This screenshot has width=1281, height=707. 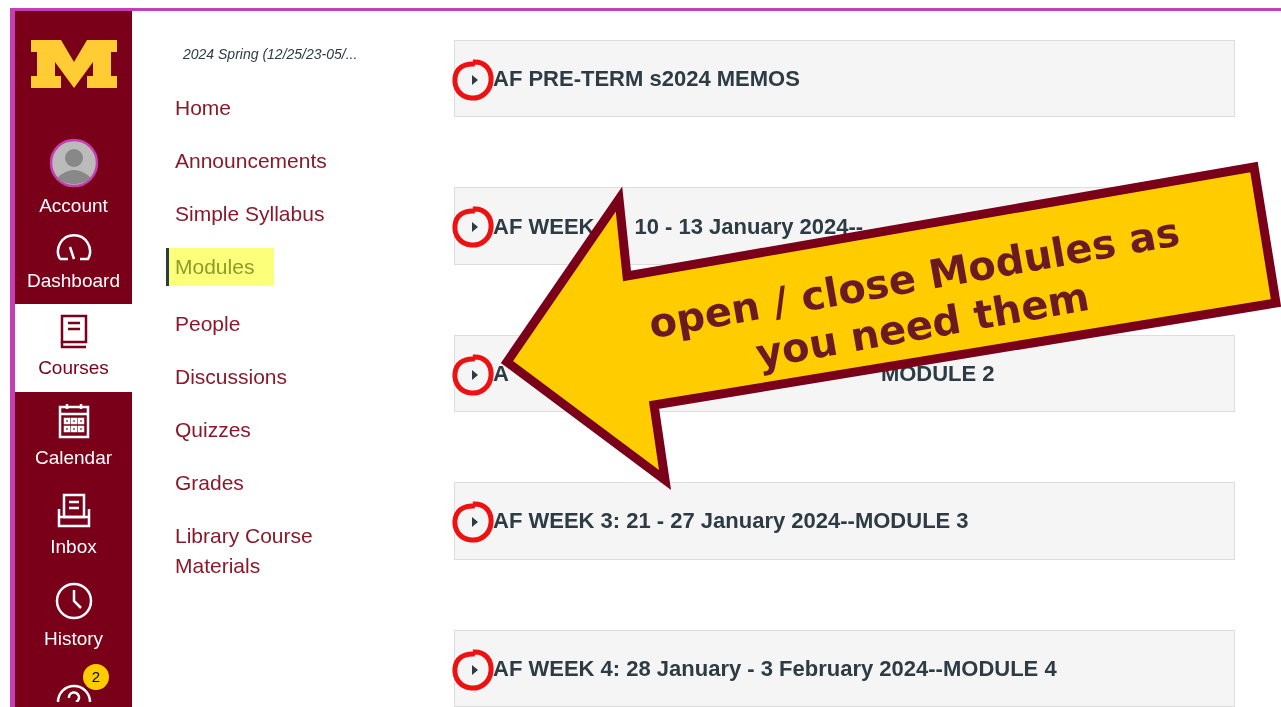 What do you see at coordinates (844, 79) in the screenshot?
I see `module-header: AF PRE-TERM s2024 MEMOS` at bounding box center [844, 79].